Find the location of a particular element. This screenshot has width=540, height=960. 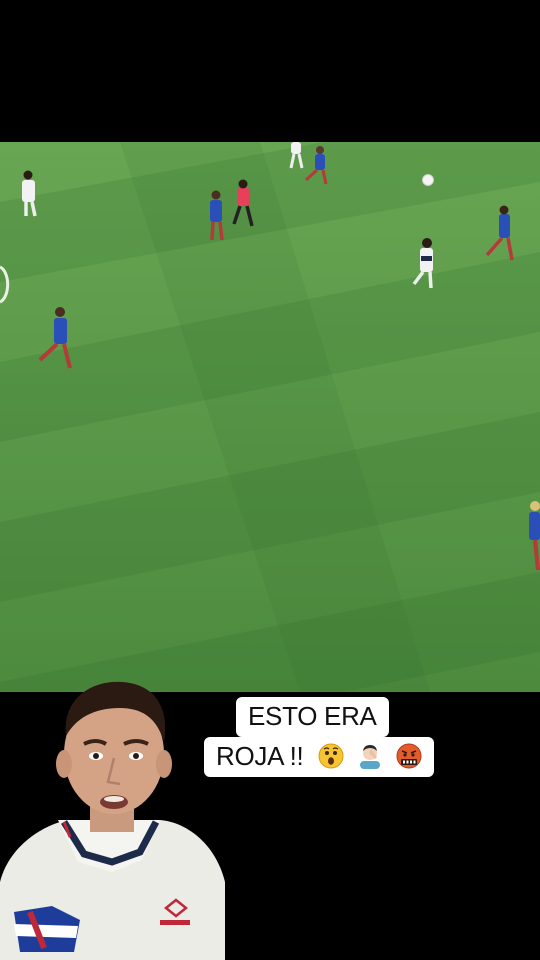

caption-line-2: ROJA !! is located at coordinates (319, 757).